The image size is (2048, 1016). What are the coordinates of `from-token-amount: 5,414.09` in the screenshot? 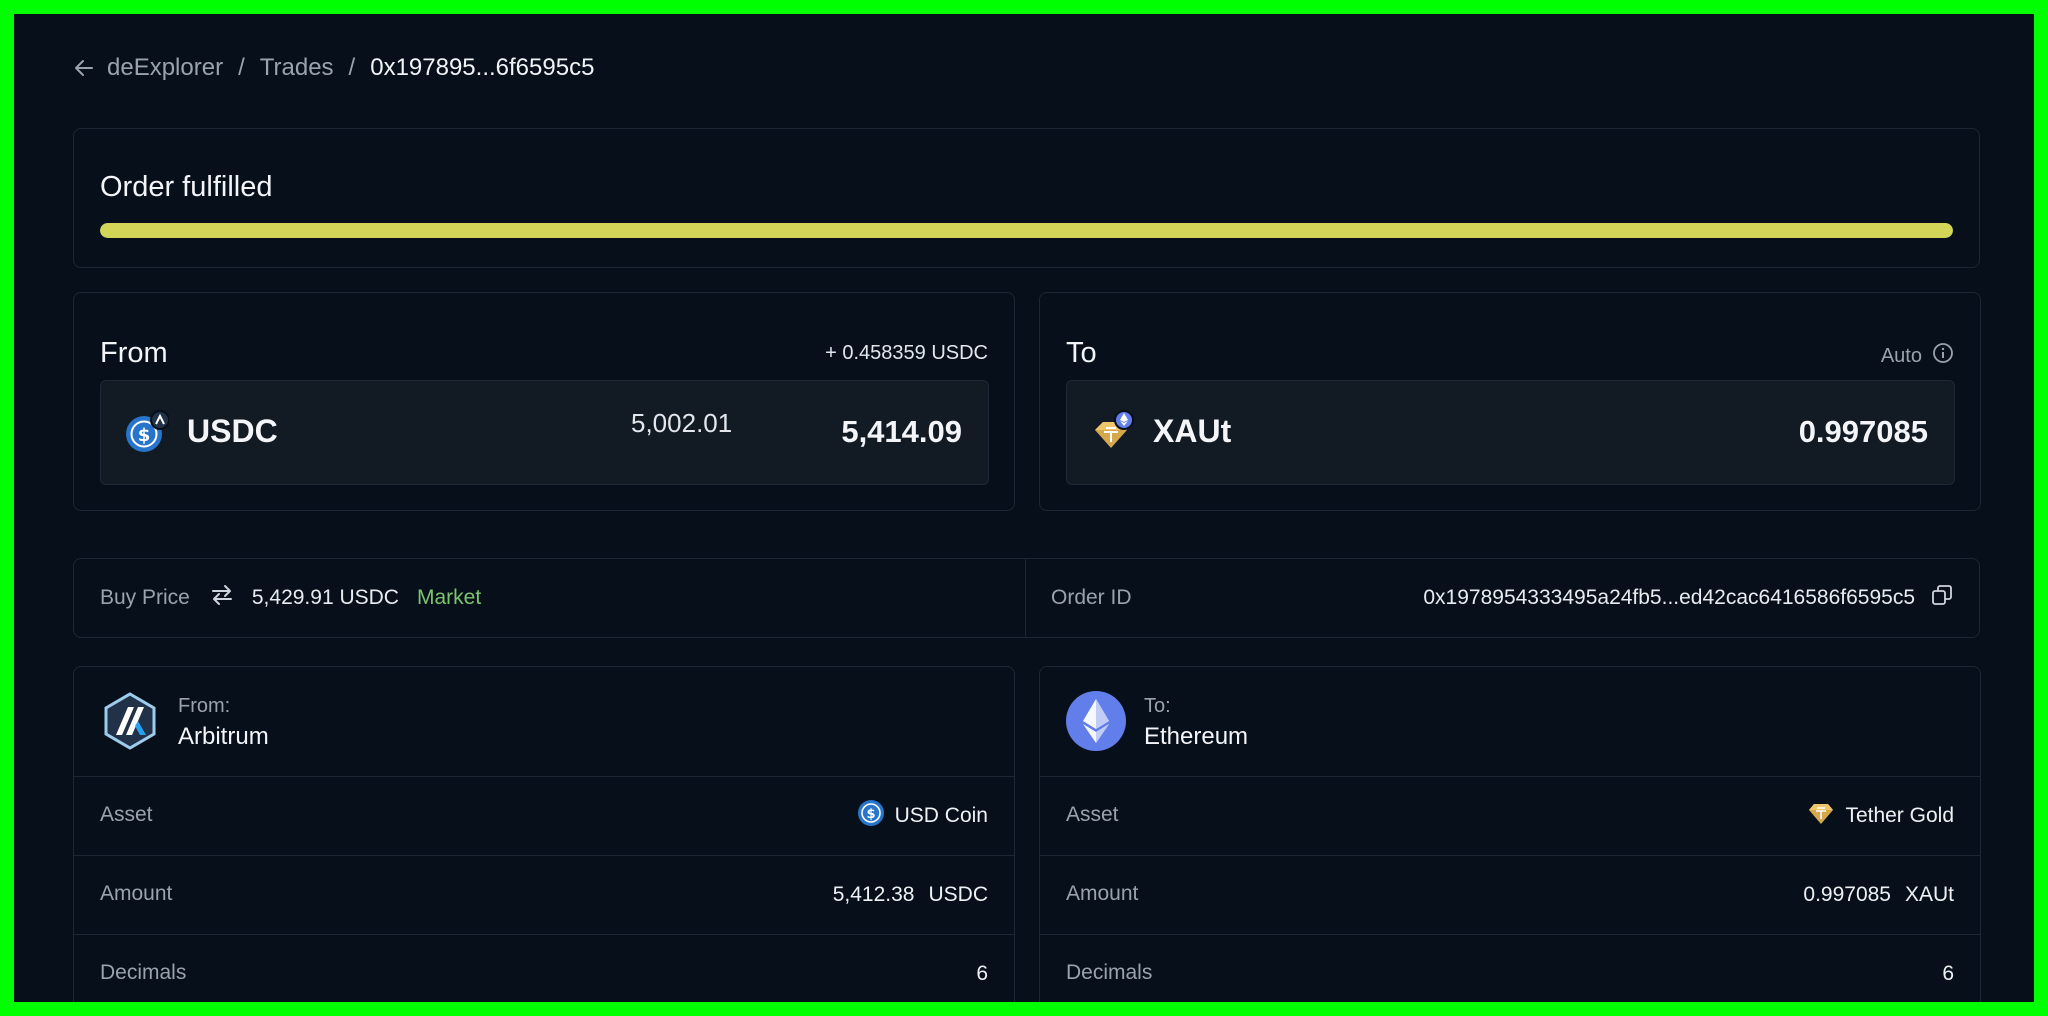 It's located at (901, 431).